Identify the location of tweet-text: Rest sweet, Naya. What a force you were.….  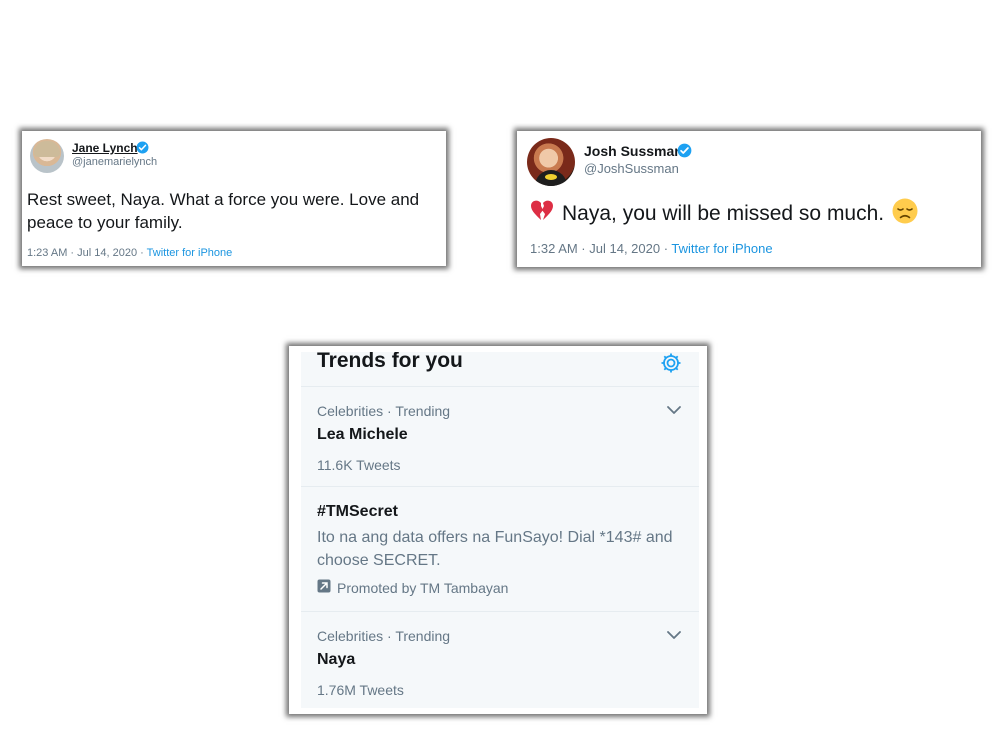
(223, 211).